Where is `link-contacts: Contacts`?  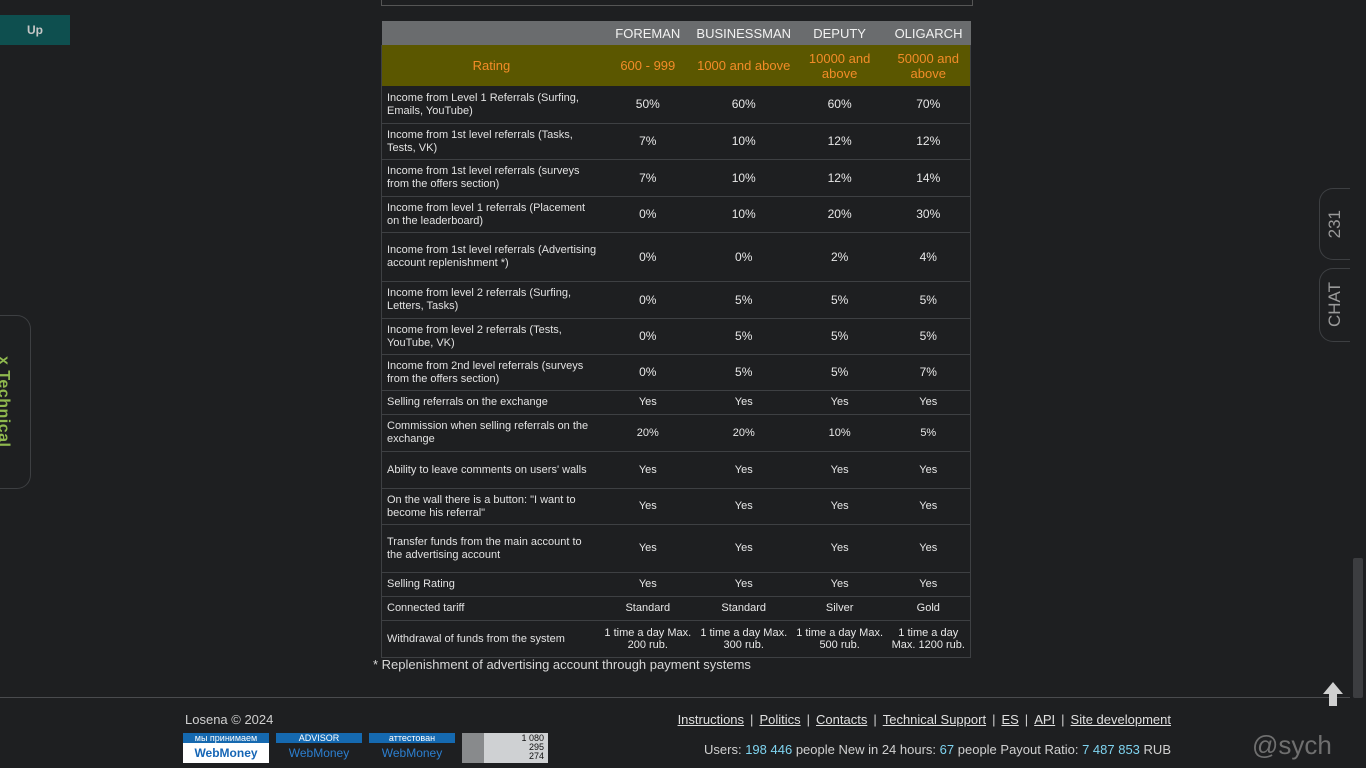 link-contacts: Contacts is located at coordinates (841, 719).